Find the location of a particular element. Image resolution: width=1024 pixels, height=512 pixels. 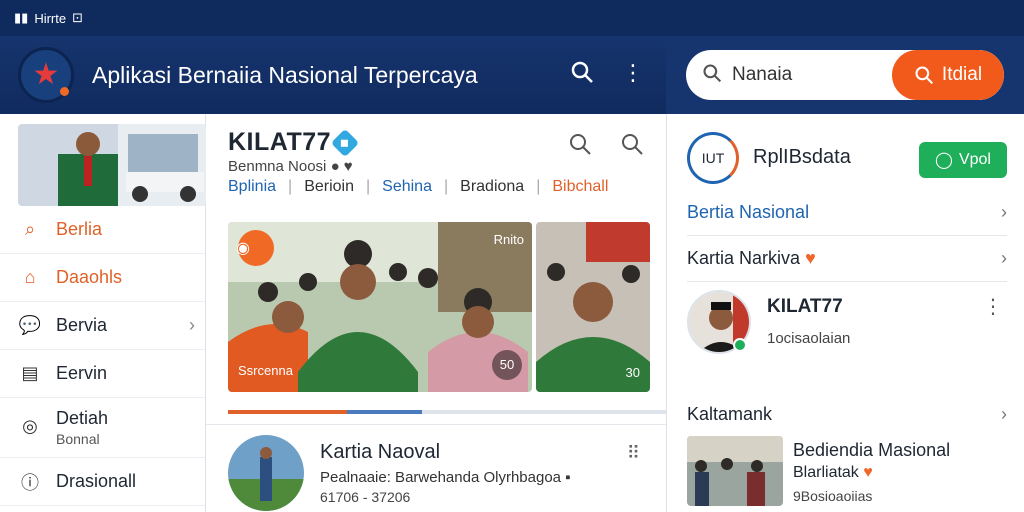

camera-icon: ◉ is located at coordinates (243, 248).